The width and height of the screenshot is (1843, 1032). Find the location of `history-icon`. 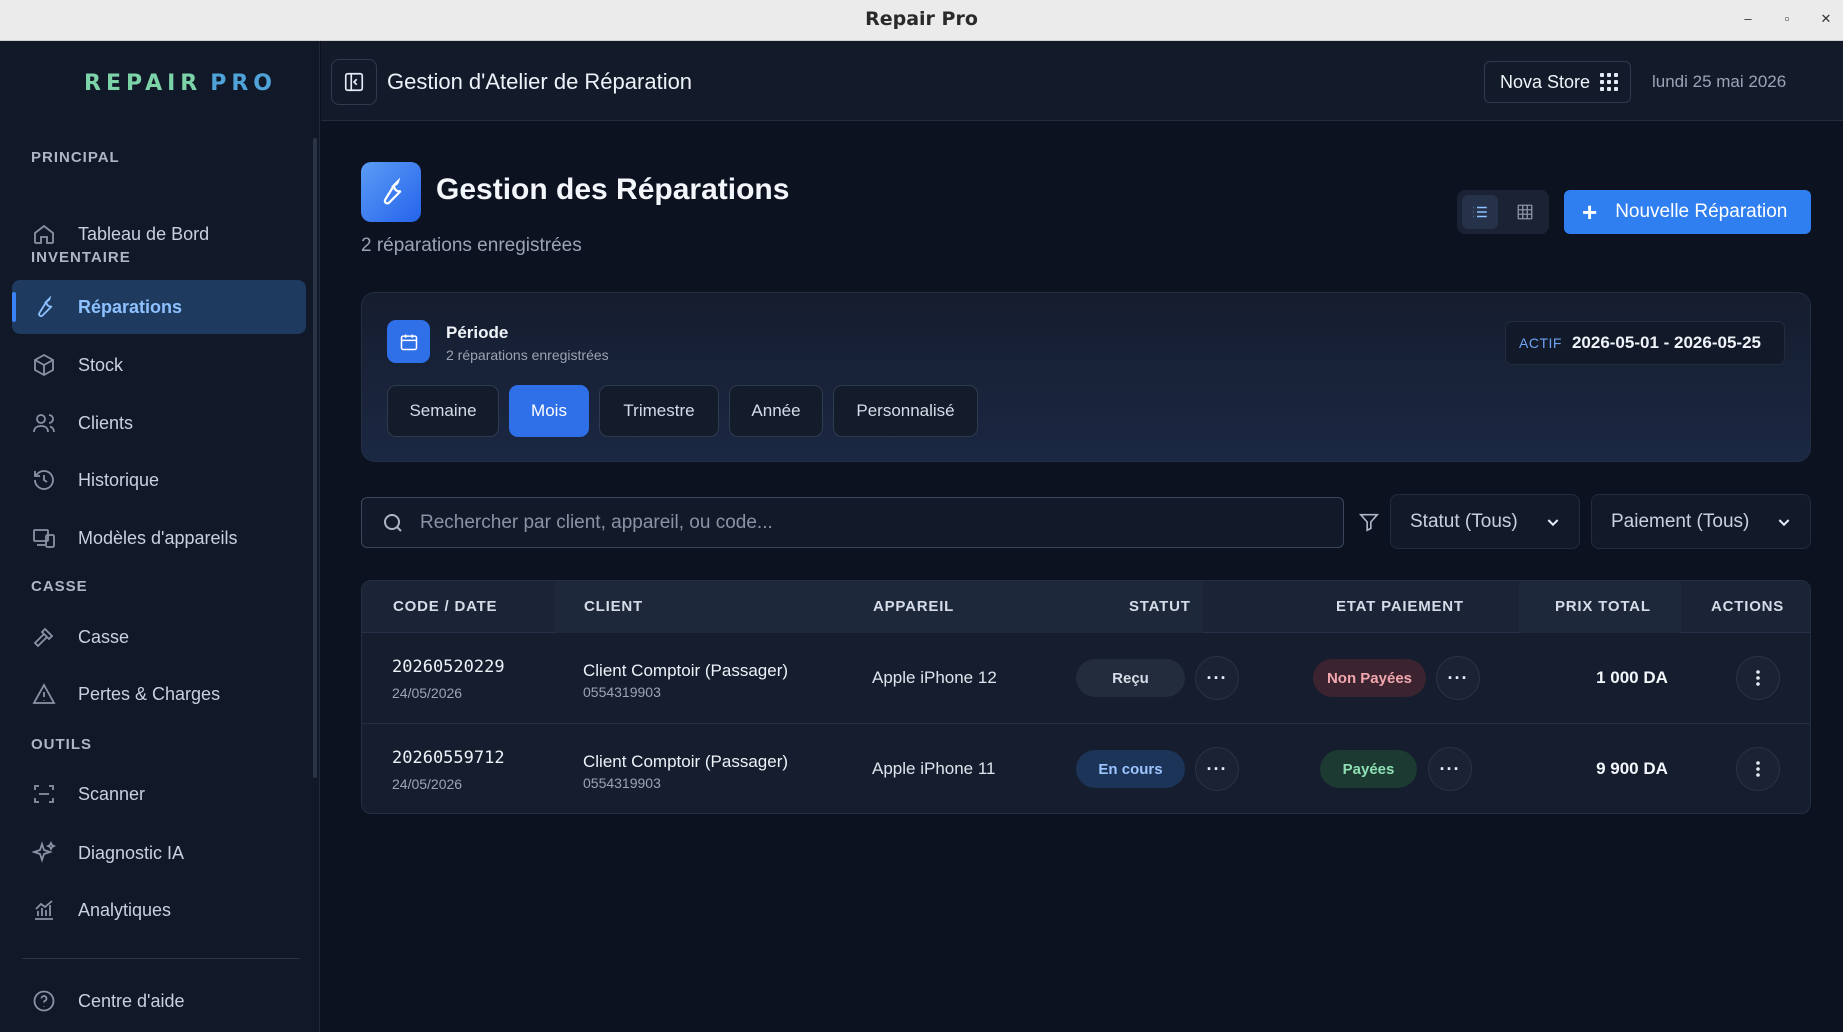

history-icon is located at coordinates (44, 480).